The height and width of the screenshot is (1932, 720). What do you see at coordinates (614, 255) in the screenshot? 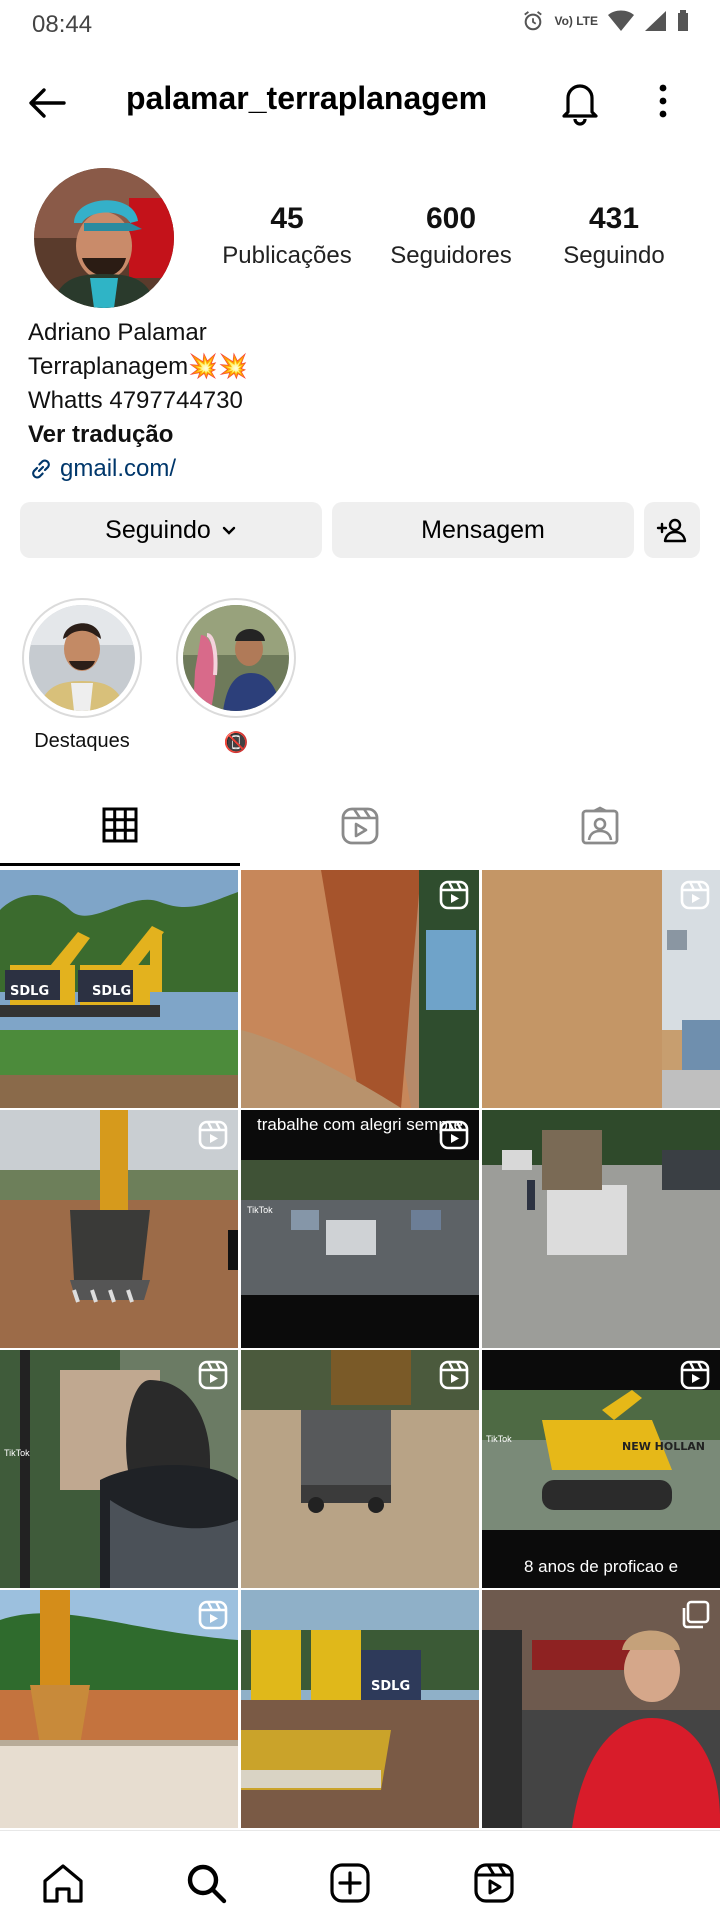
I see `stat-label: Seguindo` at bounding box center [614, 255].